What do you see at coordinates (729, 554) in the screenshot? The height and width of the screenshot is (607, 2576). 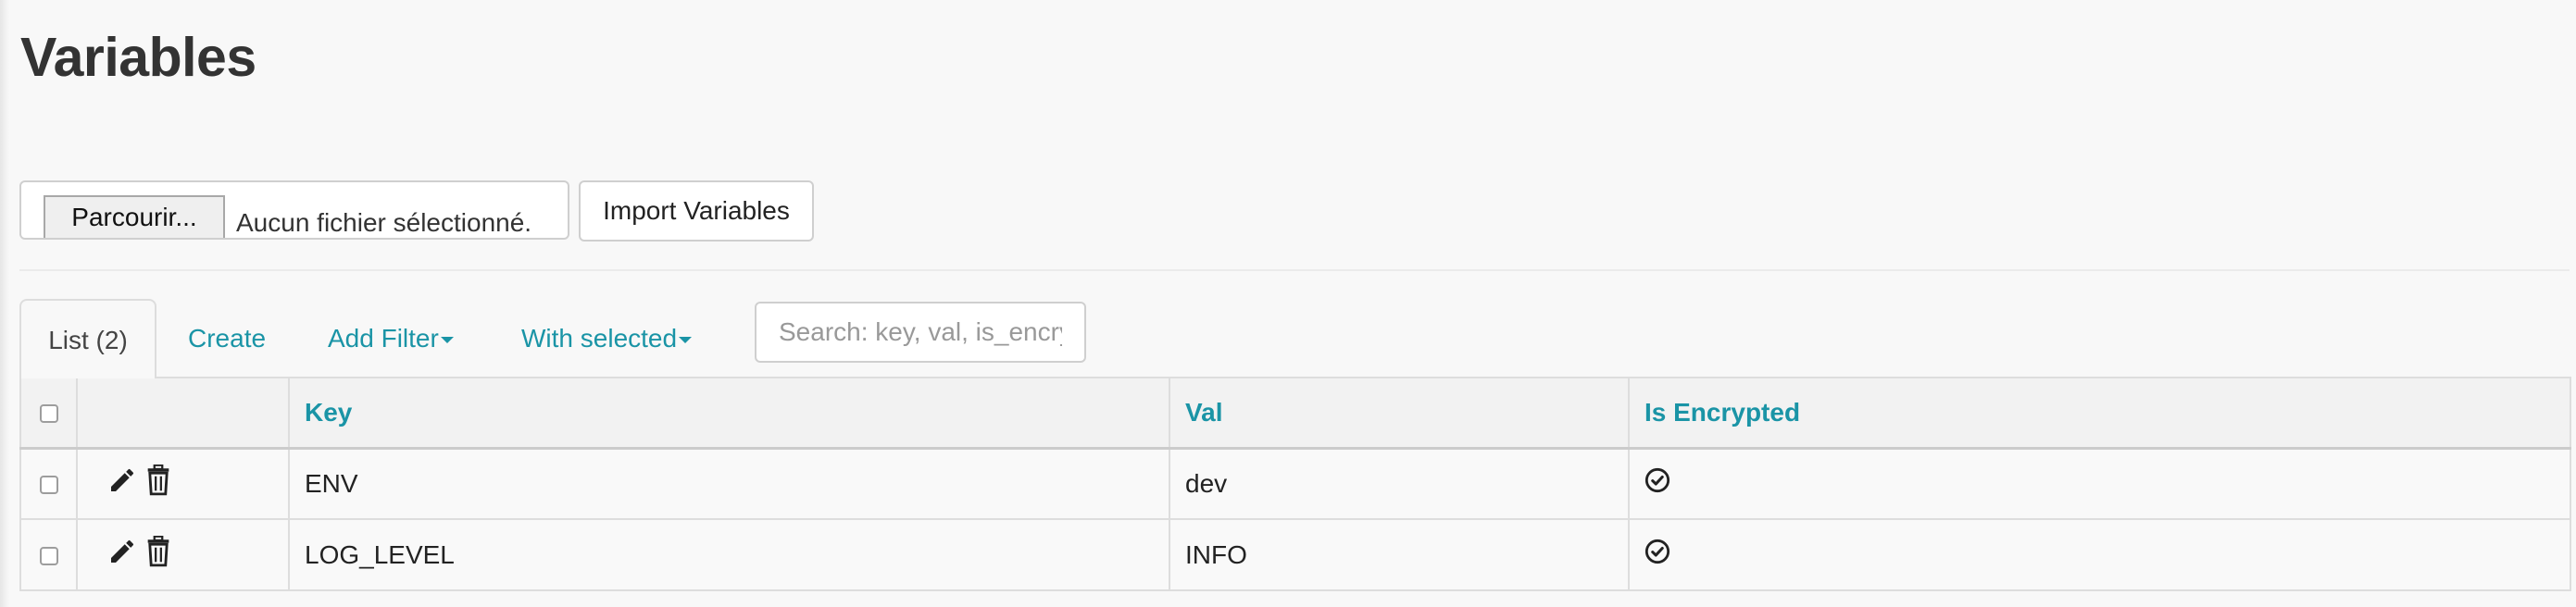 I see `cell-key: LOG_LEVEL` at bounding box center [729, 554].